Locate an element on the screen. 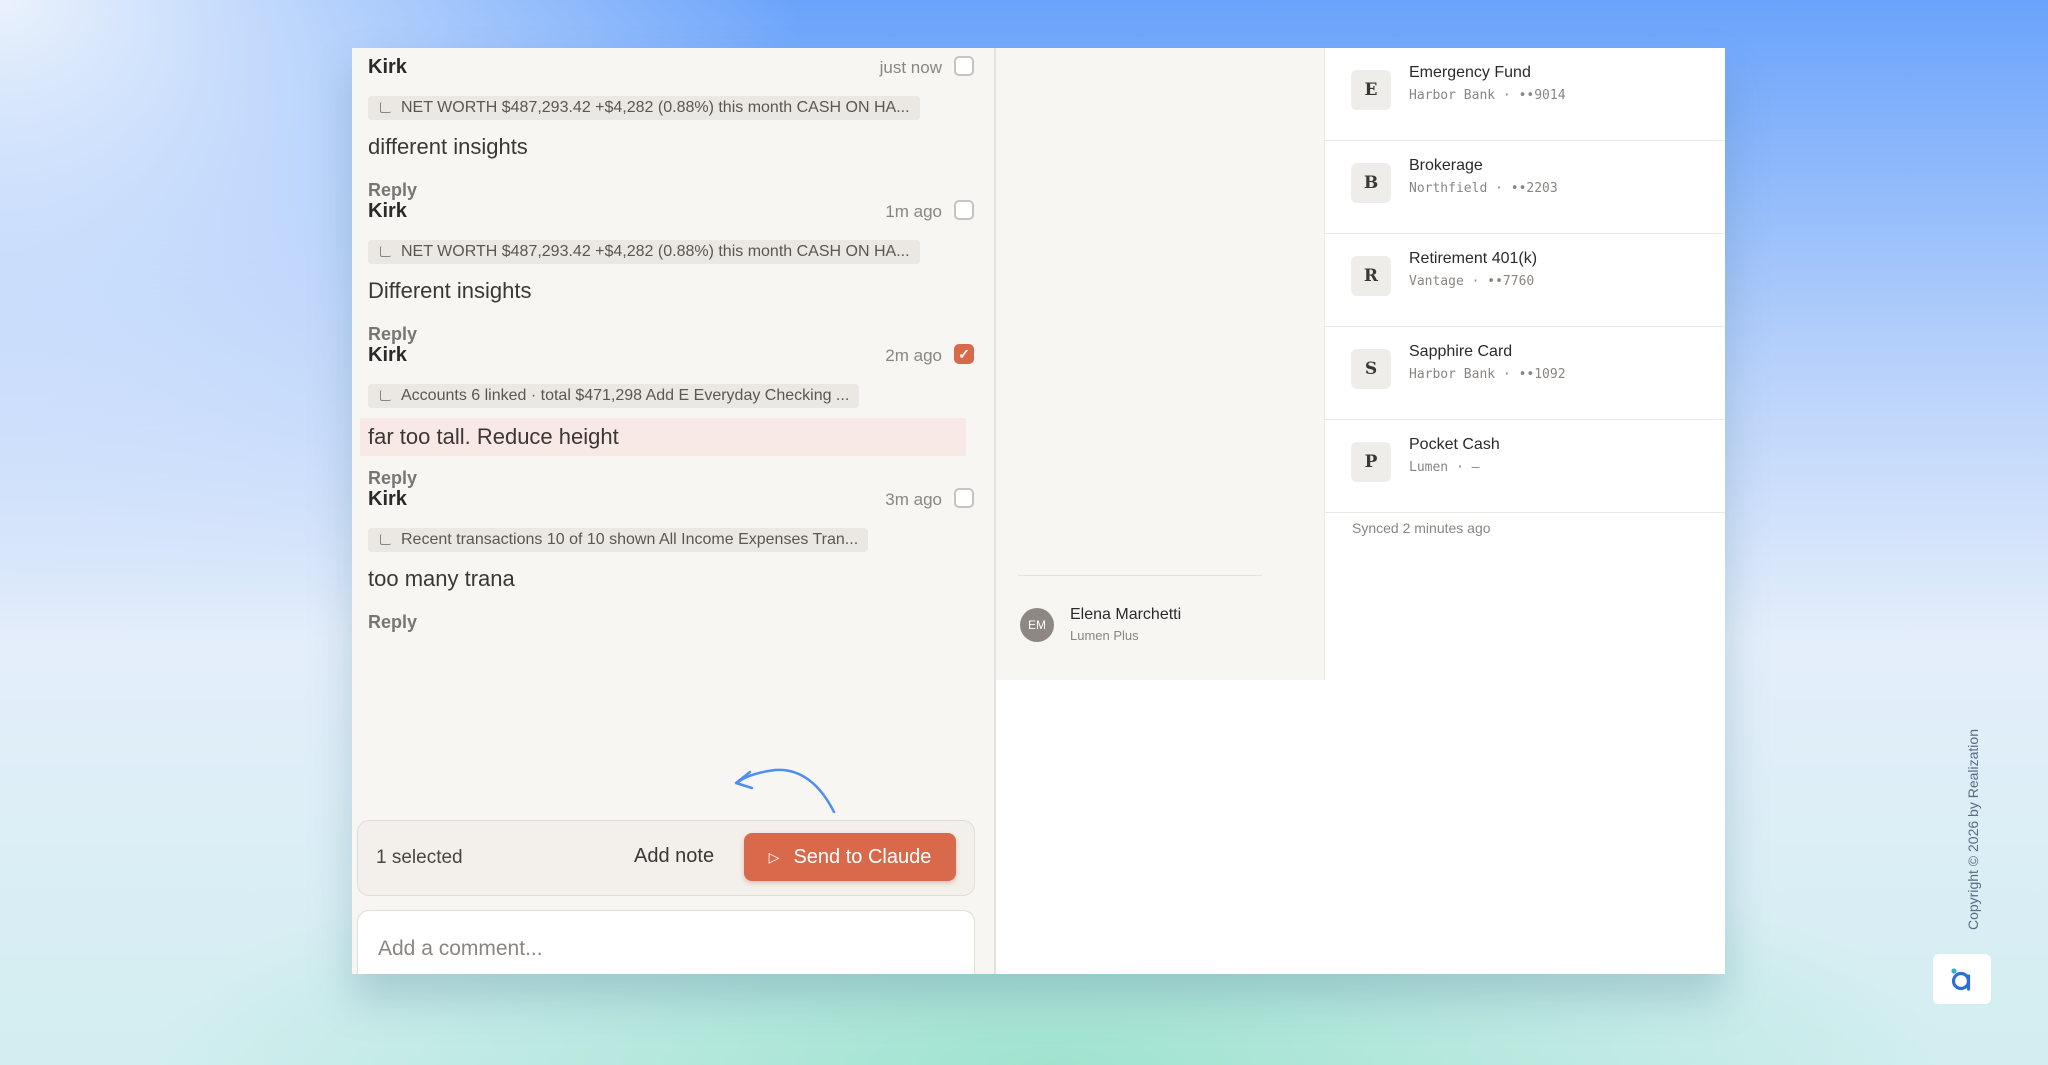 This screenshot has width=2048, height=1065. comment-text-highlighted: far too tall. Reduce height is located at coordinates (663, 437).